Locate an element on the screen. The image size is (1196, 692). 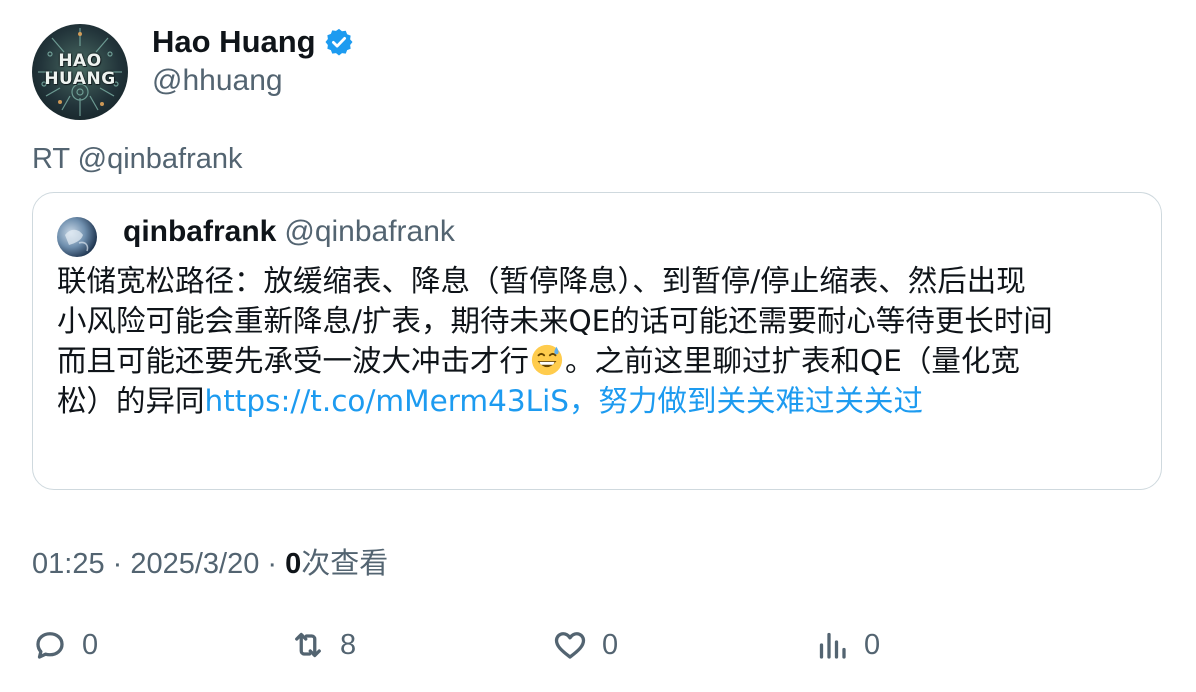
author-handle: @hhuang is located at coordinates (253, 81).